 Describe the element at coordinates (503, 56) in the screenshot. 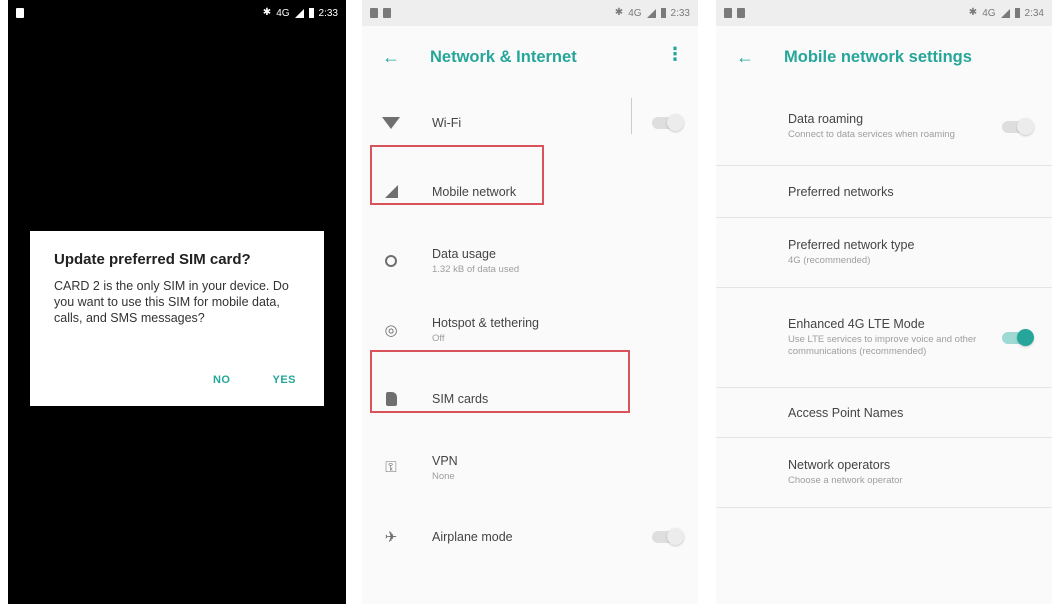

I see `page-title: Network & Internet` at that location.